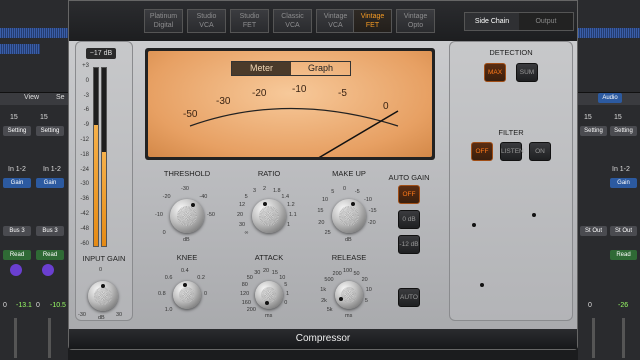  Describe the element at coordinates (159, 215) in the screenshot. I see `threshold-tick: -10` at that location.